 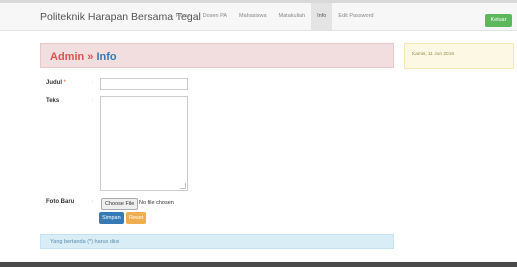 What do you see at coordinates (459, 56) in the screenshot?
I see `date-box: Kamis, 11 Jun 2015` at bounding box center [459, 56].